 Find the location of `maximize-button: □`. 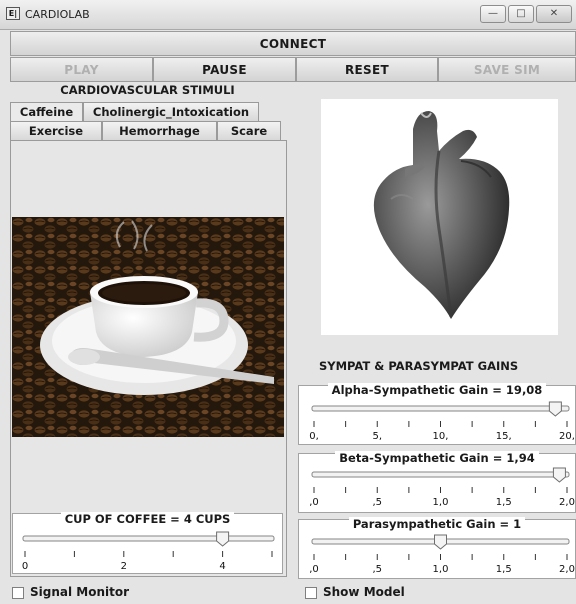

maximize-button: □ is located at coordinates (521, 14).